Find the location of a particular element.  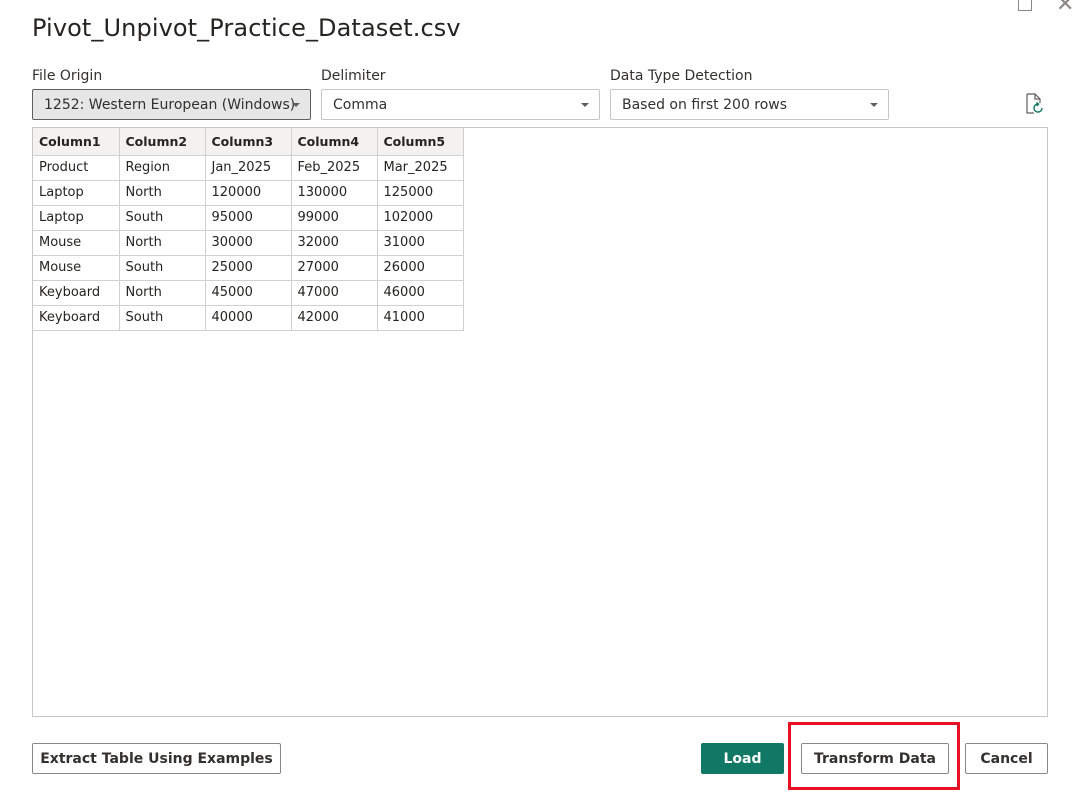

table-cell: 40000 is located at coordinates (248, 317).